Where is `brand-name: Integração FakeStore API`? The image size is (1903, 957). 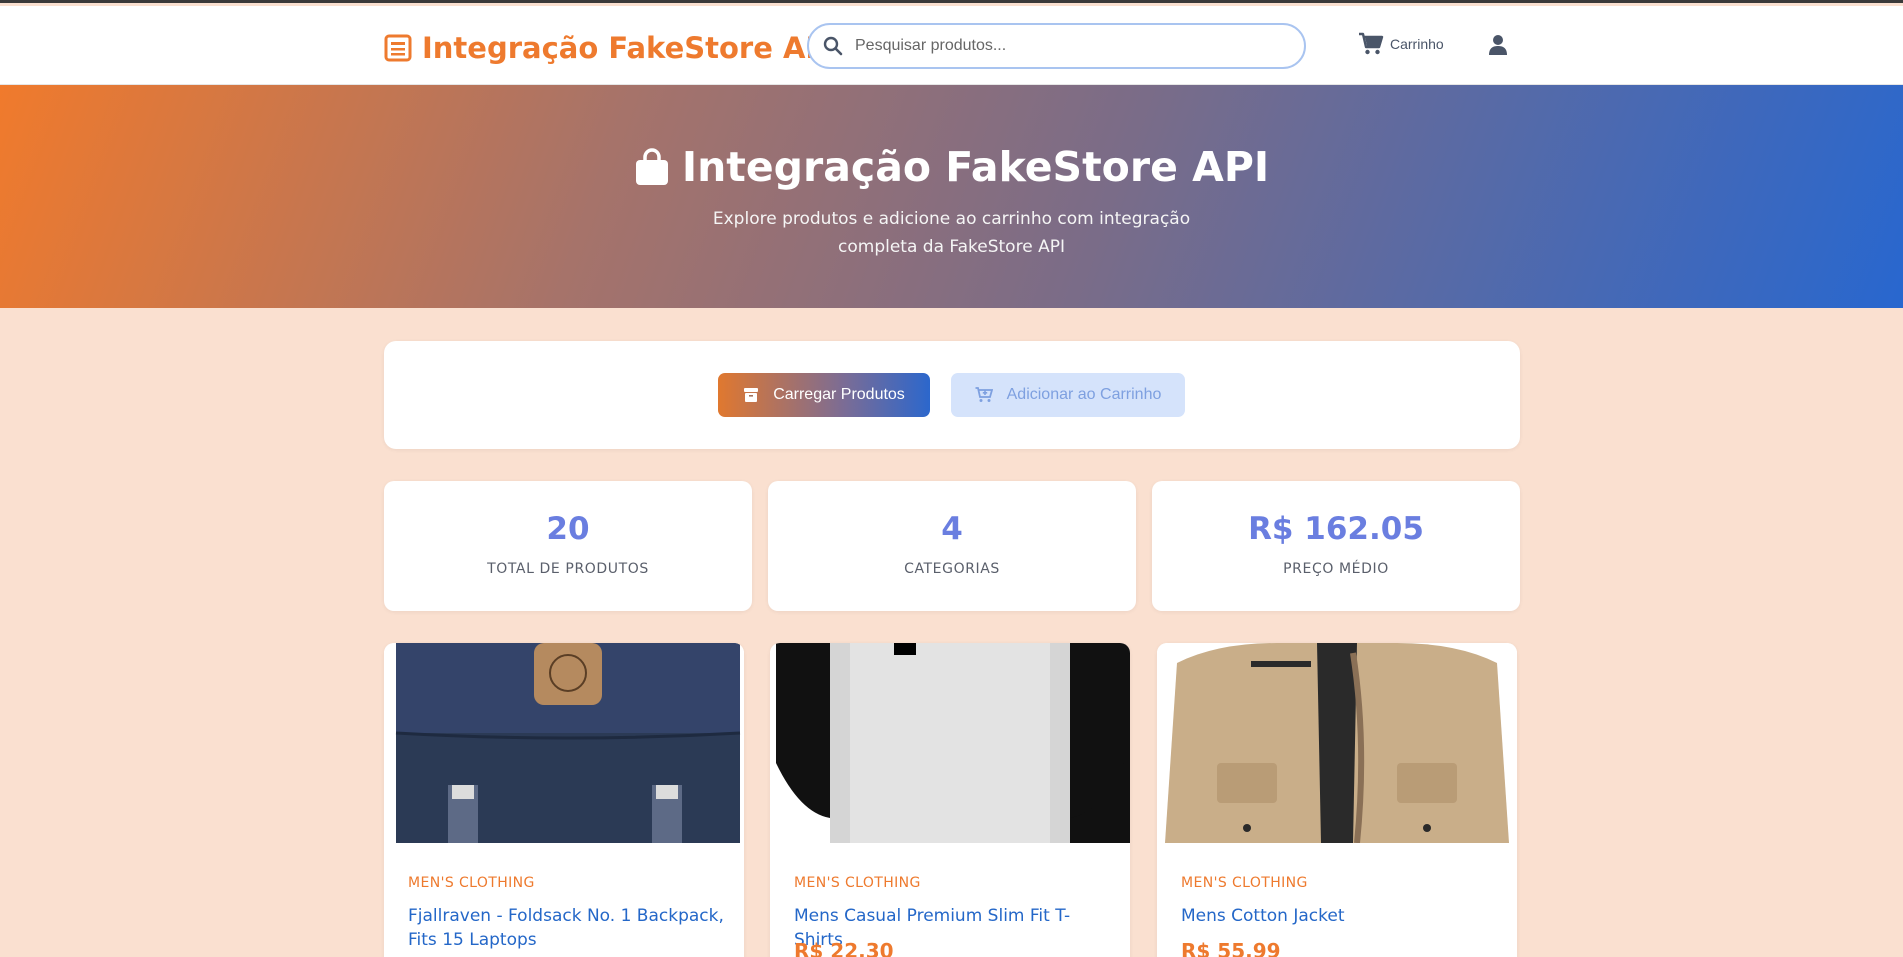 brand-name: Integração FakeStore API is located at coordinates (630, 48).